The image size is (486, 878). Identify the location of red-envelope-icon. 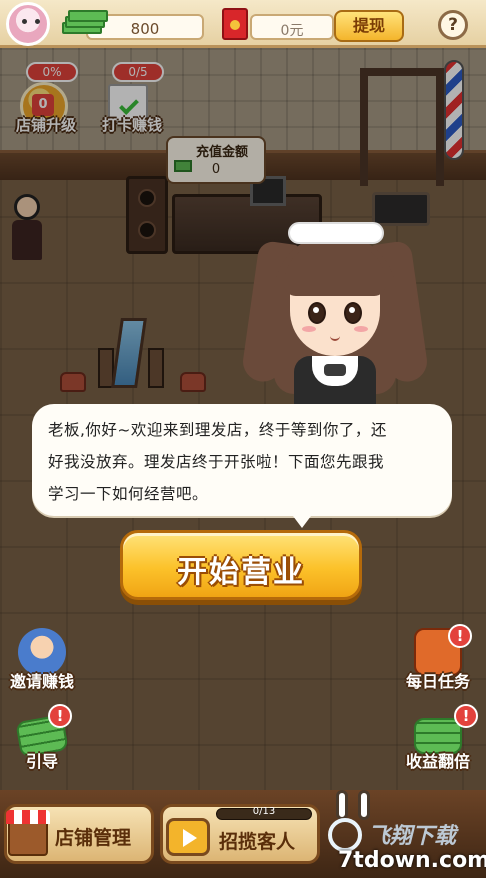
(235, 24).